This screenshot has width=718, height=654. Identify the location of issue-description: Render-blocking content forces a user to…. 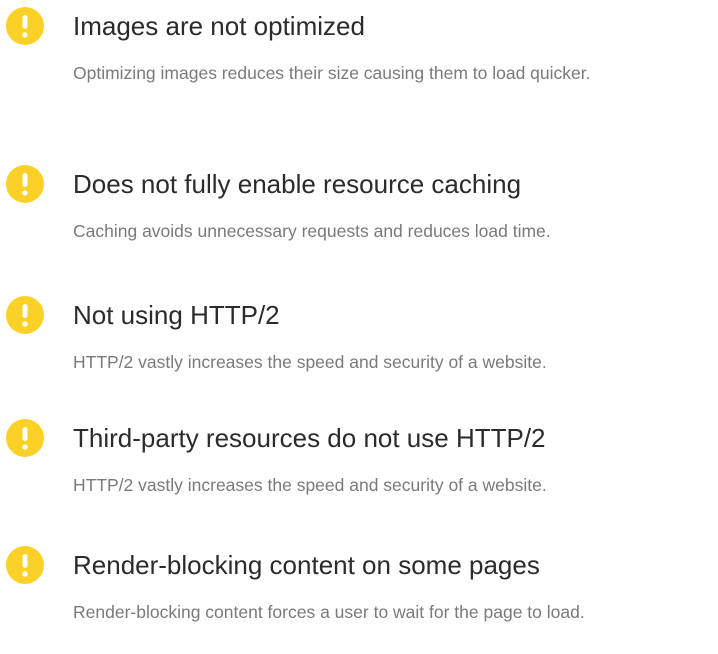
(329, 612).